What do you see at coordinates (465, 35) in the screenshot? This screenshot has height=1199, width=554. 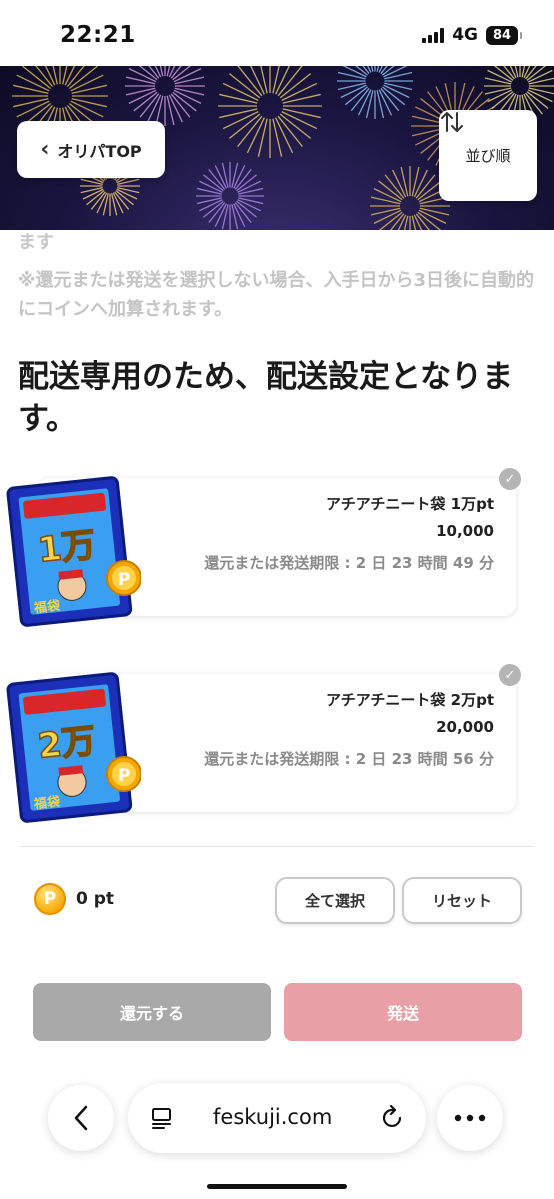 I see `network-label: 4G` at bounding box center [465, 35].